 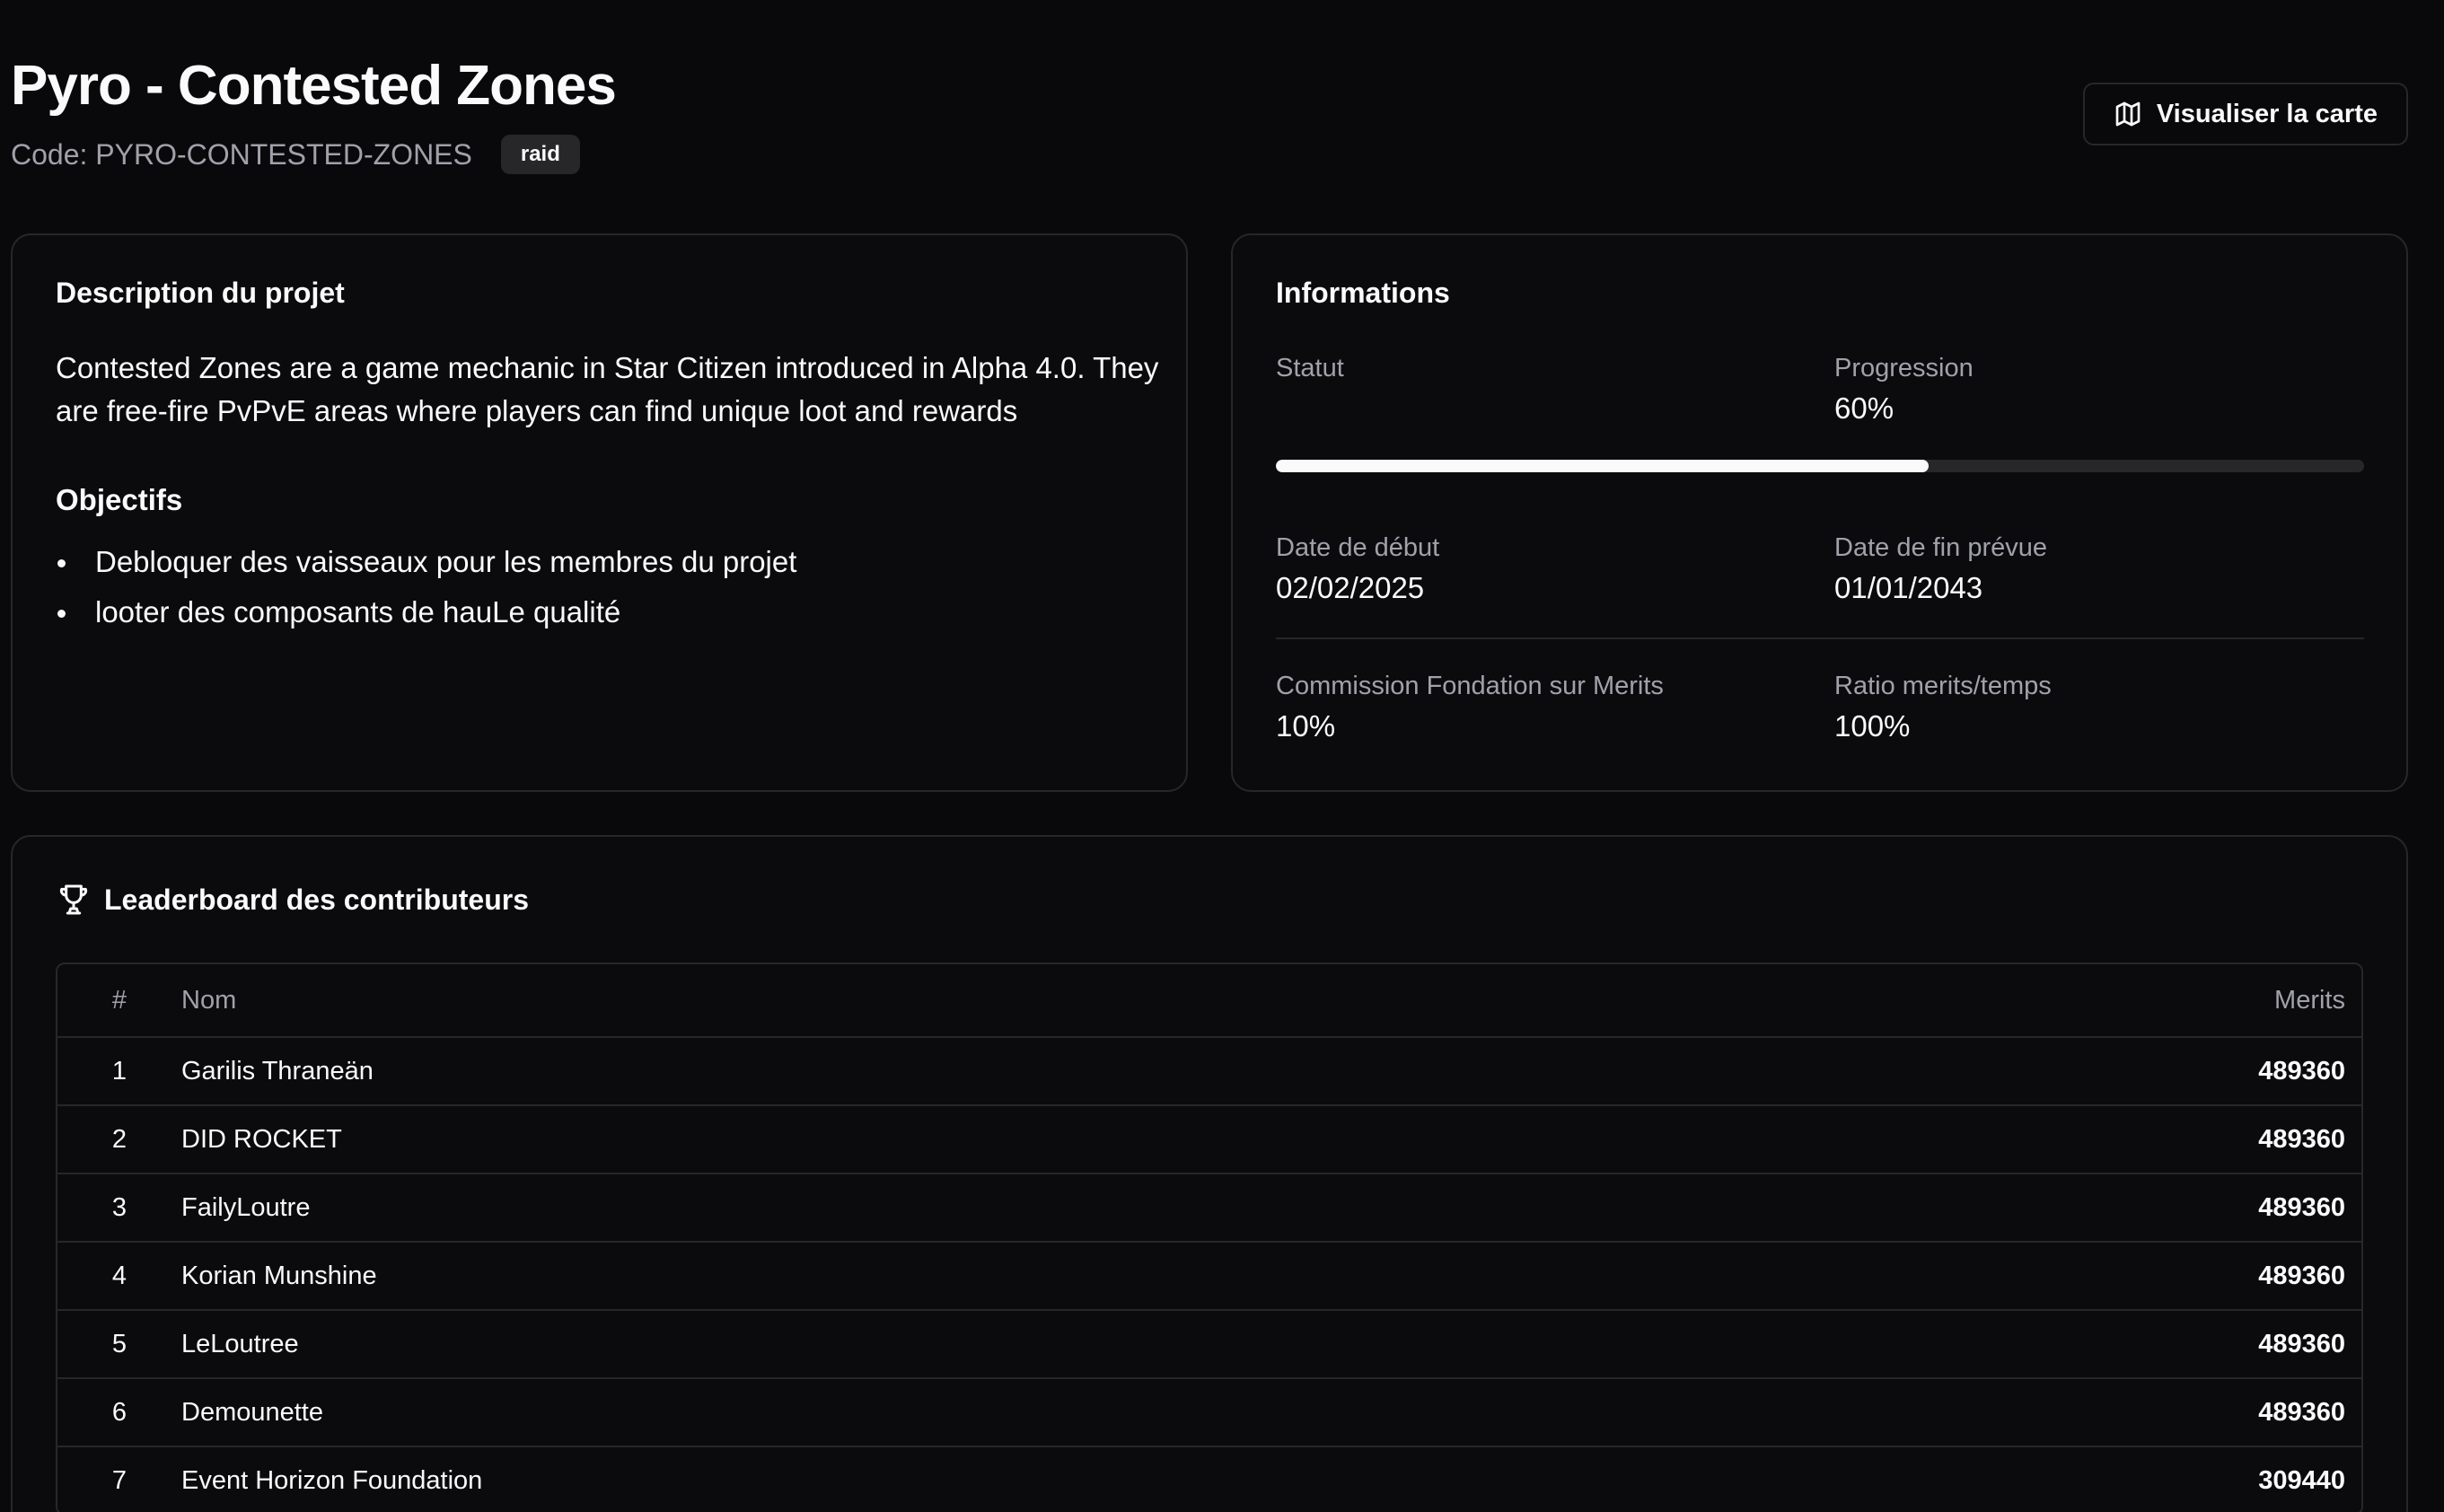 I want to click on progress-label: Progression, so click(x=1904, y=368).